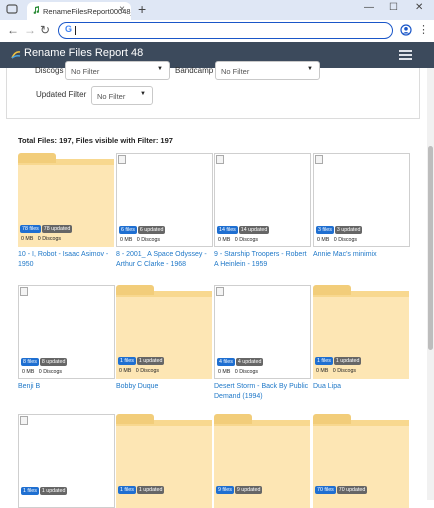 This screenshot has height=508, width=434. What do you see at coordinates (128, 230) in the screenshot?
I see `files-count-badge: 6 files` at bounding box center [128, 230].